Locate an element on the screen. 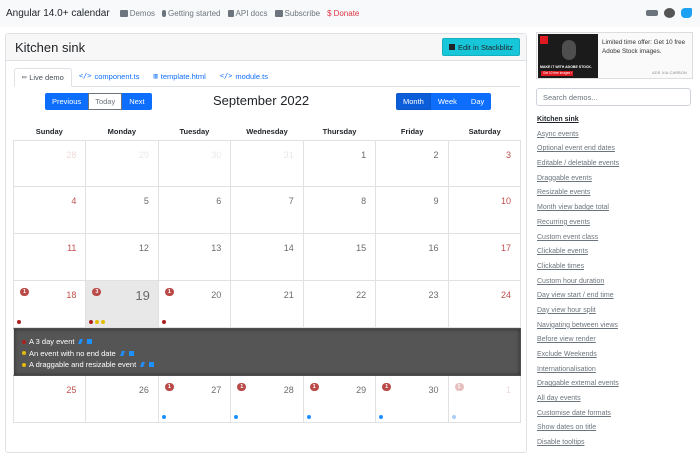 This screenshot has height=453, width=700. github-icon is located at coordinates (669, 13).